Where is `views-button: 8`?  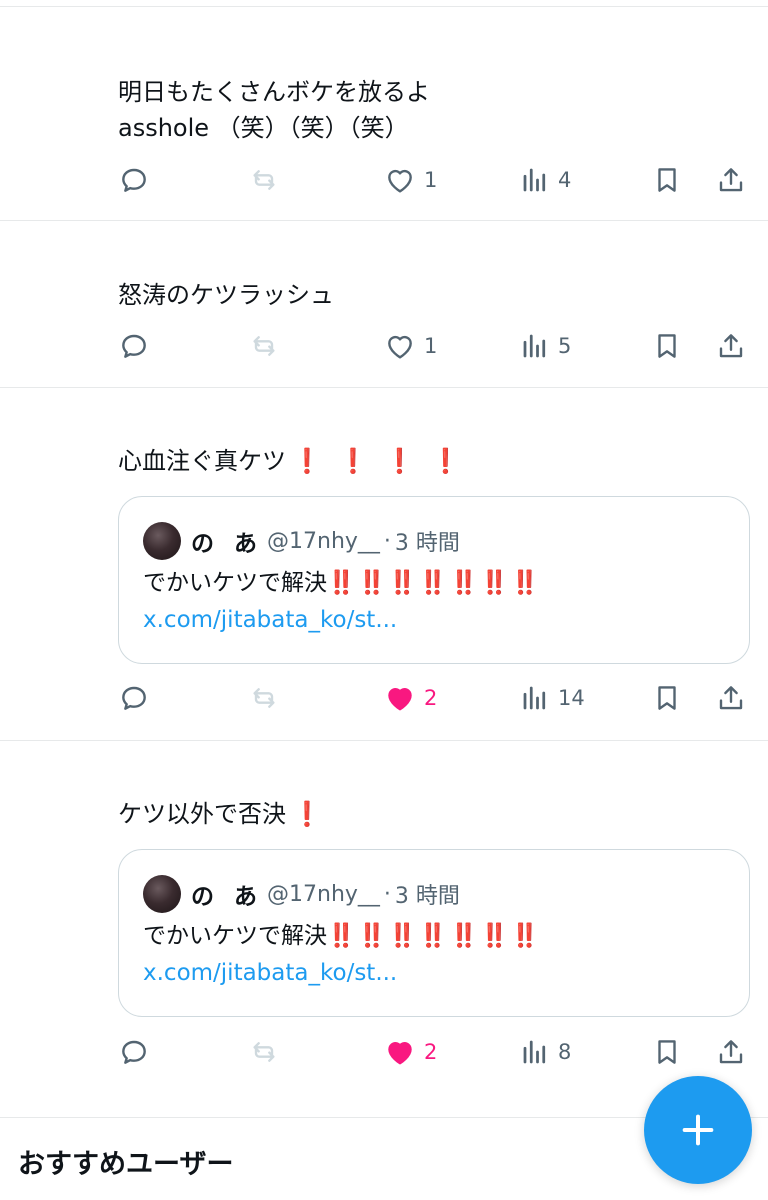
views-button: 8 is located at coordinates (545, 1052).